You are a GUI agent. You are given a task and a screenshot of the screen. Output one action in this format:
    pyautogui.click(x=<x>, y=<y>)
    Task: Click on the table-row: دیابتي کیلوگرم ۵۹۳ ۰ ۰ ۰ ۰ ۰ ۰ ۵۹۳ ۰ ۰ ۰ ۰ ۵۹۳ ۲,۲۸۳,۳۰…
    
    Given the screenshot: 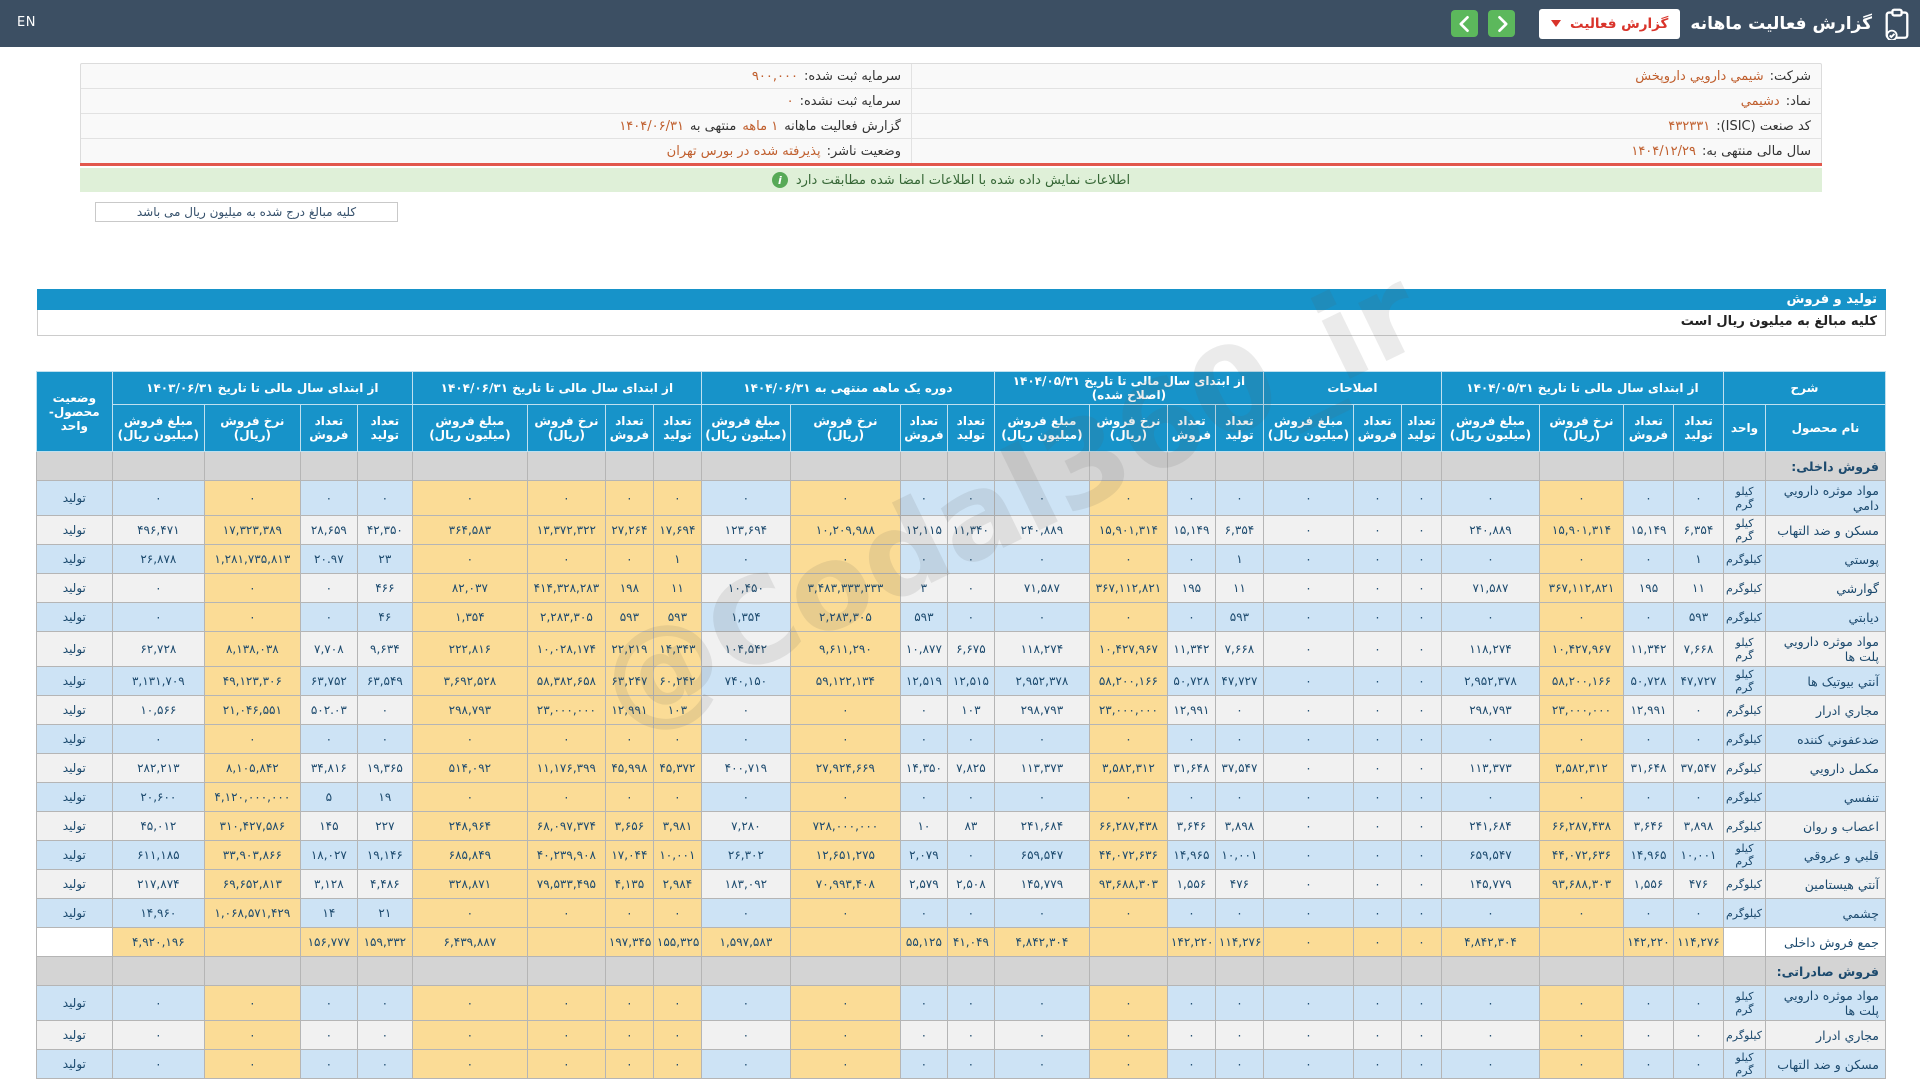 What is the action you would take?
    pyautogui.click(x=960, y=617)
    